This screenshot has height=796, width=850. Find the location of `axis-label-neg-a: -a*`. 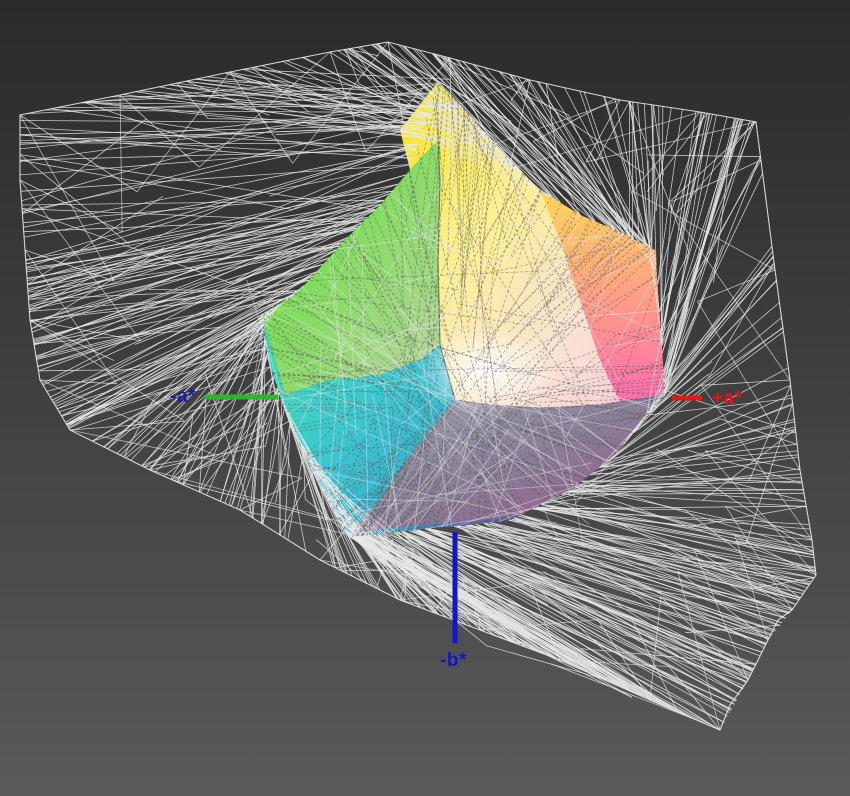

axis-label-neg-a: -a* is located at coordinates (183, 396).